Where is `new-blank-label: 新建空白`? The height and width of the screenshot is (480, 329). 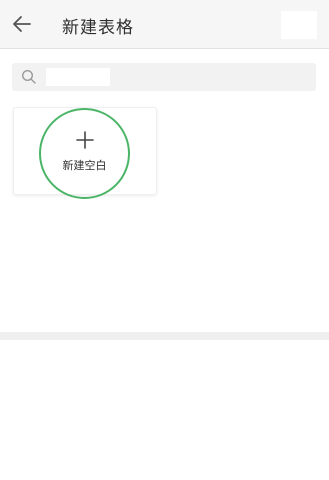 new-blank-label: 新建空白 is located at coordinates (84, 165).